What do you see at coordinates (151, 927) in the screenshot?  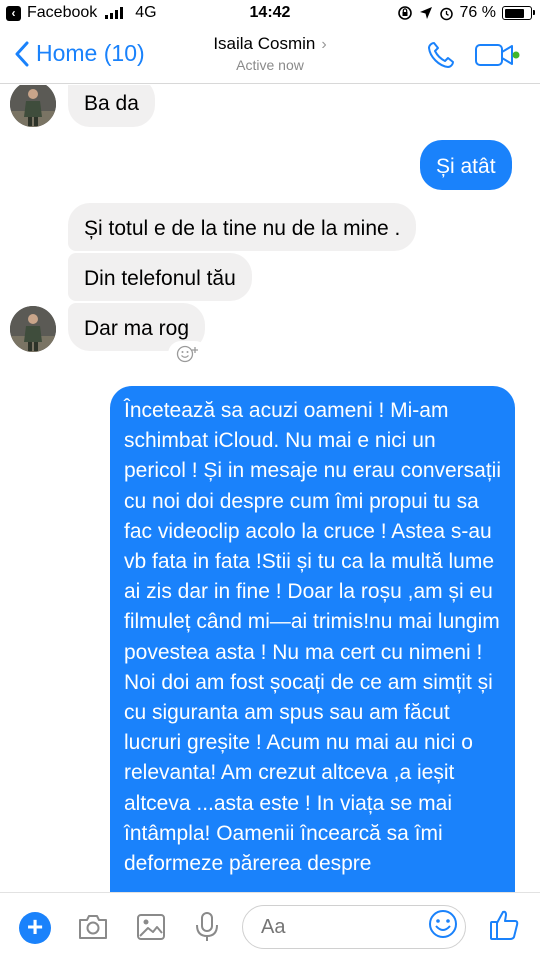 I see `gallery-icon` at bounding box center [151, 927].